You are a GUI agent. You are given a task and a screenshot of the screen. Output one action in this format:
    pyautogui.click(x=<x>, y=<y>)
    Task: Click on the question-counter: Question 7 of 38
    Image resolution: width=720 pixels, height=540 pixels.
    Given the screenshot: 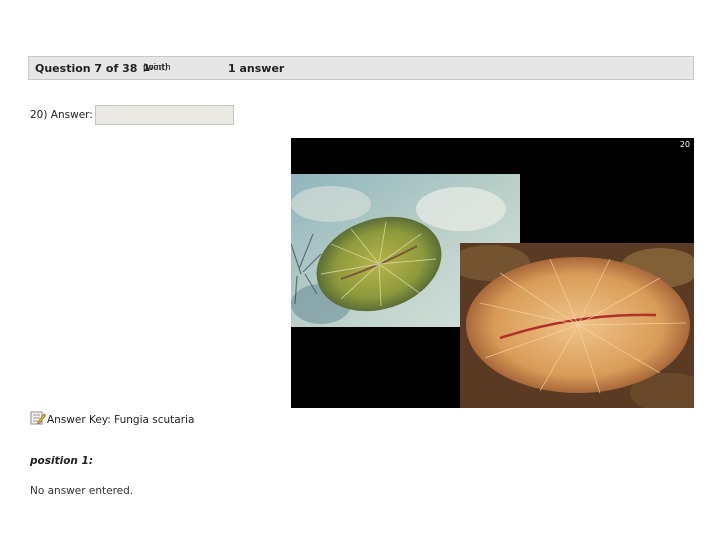 What is the action you would take?
    pyautogui.click(x=86, y=68)
    